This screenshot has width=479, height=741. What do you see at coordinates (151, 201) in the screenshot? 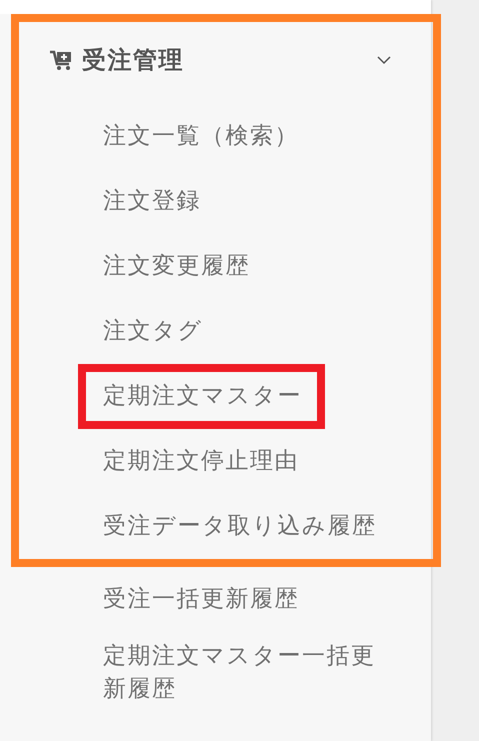
I see `menu-item: 注文登録` at bounding box center [151, 201].